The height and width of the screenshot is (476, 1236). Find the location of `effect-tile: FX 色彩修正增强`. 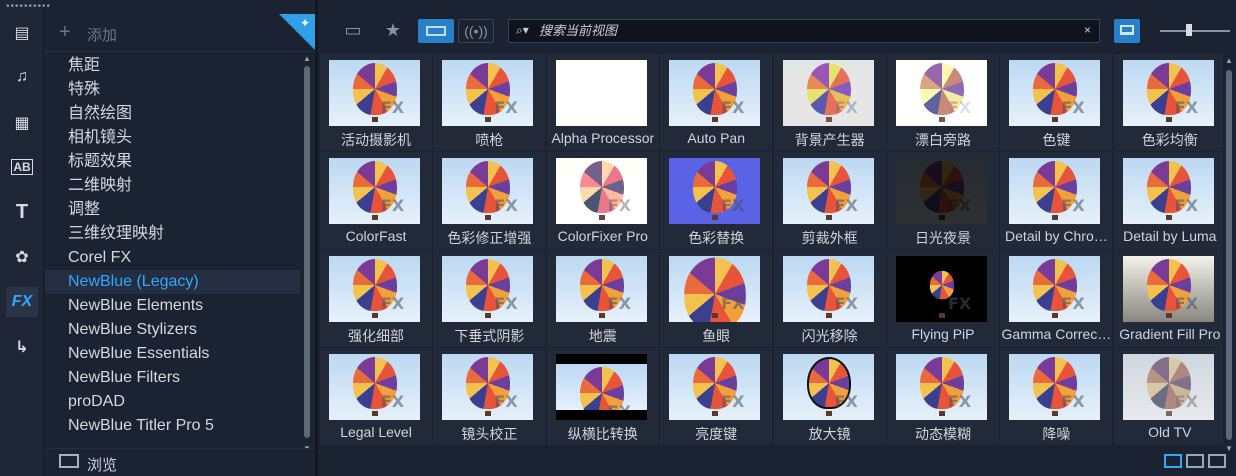

effect-tile: FX 色彩修正增强 is located at coordinates (489, 200).